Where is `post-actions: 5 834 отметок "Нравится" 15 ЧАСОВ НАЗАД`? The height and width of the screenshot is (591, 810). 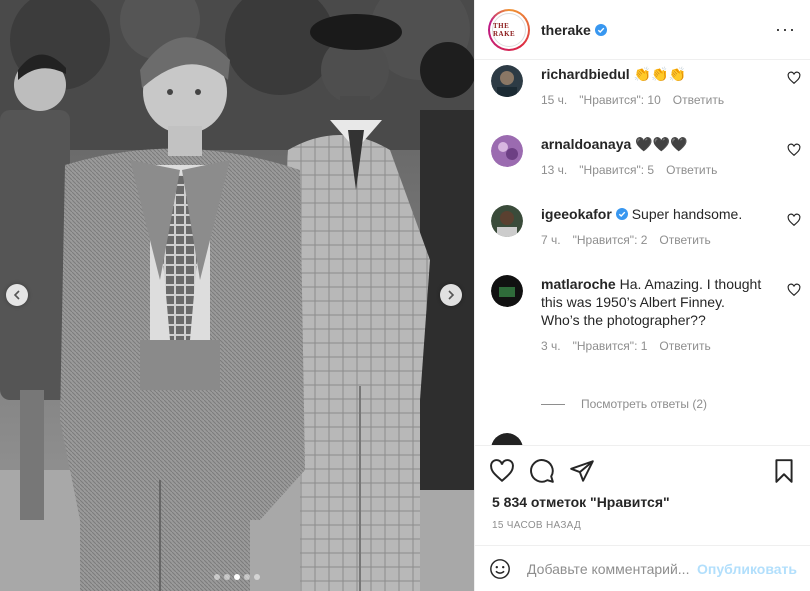
post-actions: 5 834 отметок "Нравится" 15 ЧАСОВ НАЗАД is located at coordinates (642, 495).